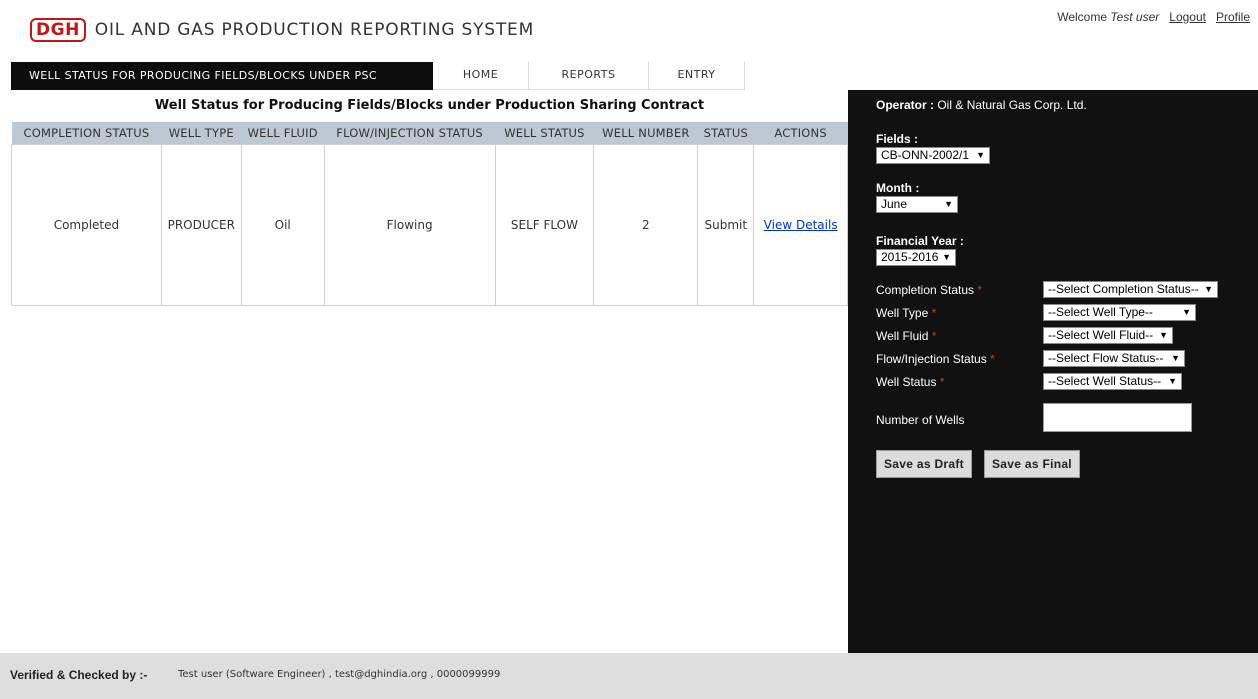  I want to click on well-type-row: Well Type * --Select Well Type-- ▼, so click(1056, 314).